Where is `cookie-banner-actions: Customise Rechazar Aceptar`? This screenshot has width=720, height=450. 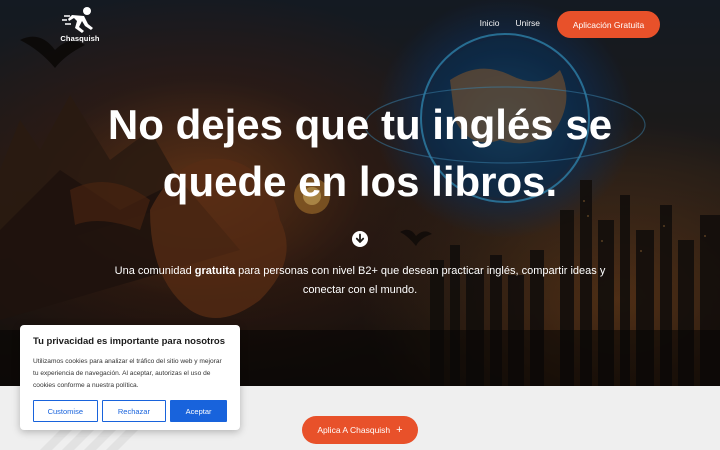
cookie-banner-actions: Customise Rechazar Aceptar is located at coordinates (130, 411).